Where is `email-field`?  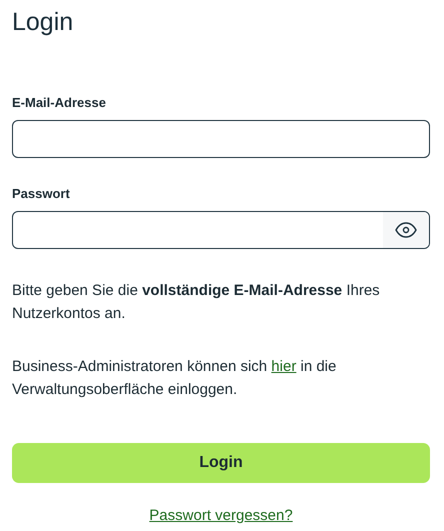
email-field is located at coordinates (221, 139).